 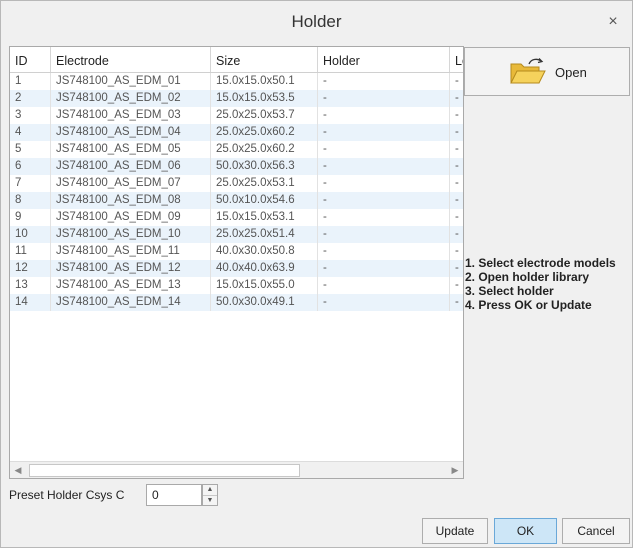 What do you see at coordinates (131, 166) in the screenshot?
I see `cell-electrode: JS748100_AS_EDM_06` at bounding box center [131, 166].